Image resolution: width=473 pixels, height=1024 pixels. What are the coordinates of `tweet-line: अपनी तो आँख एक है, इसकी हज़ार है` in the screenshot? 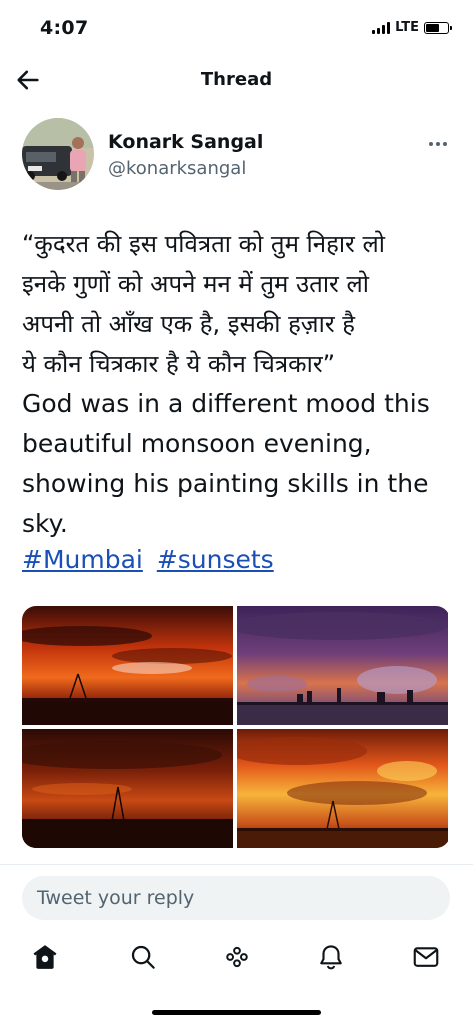 It's located at (189, 324).